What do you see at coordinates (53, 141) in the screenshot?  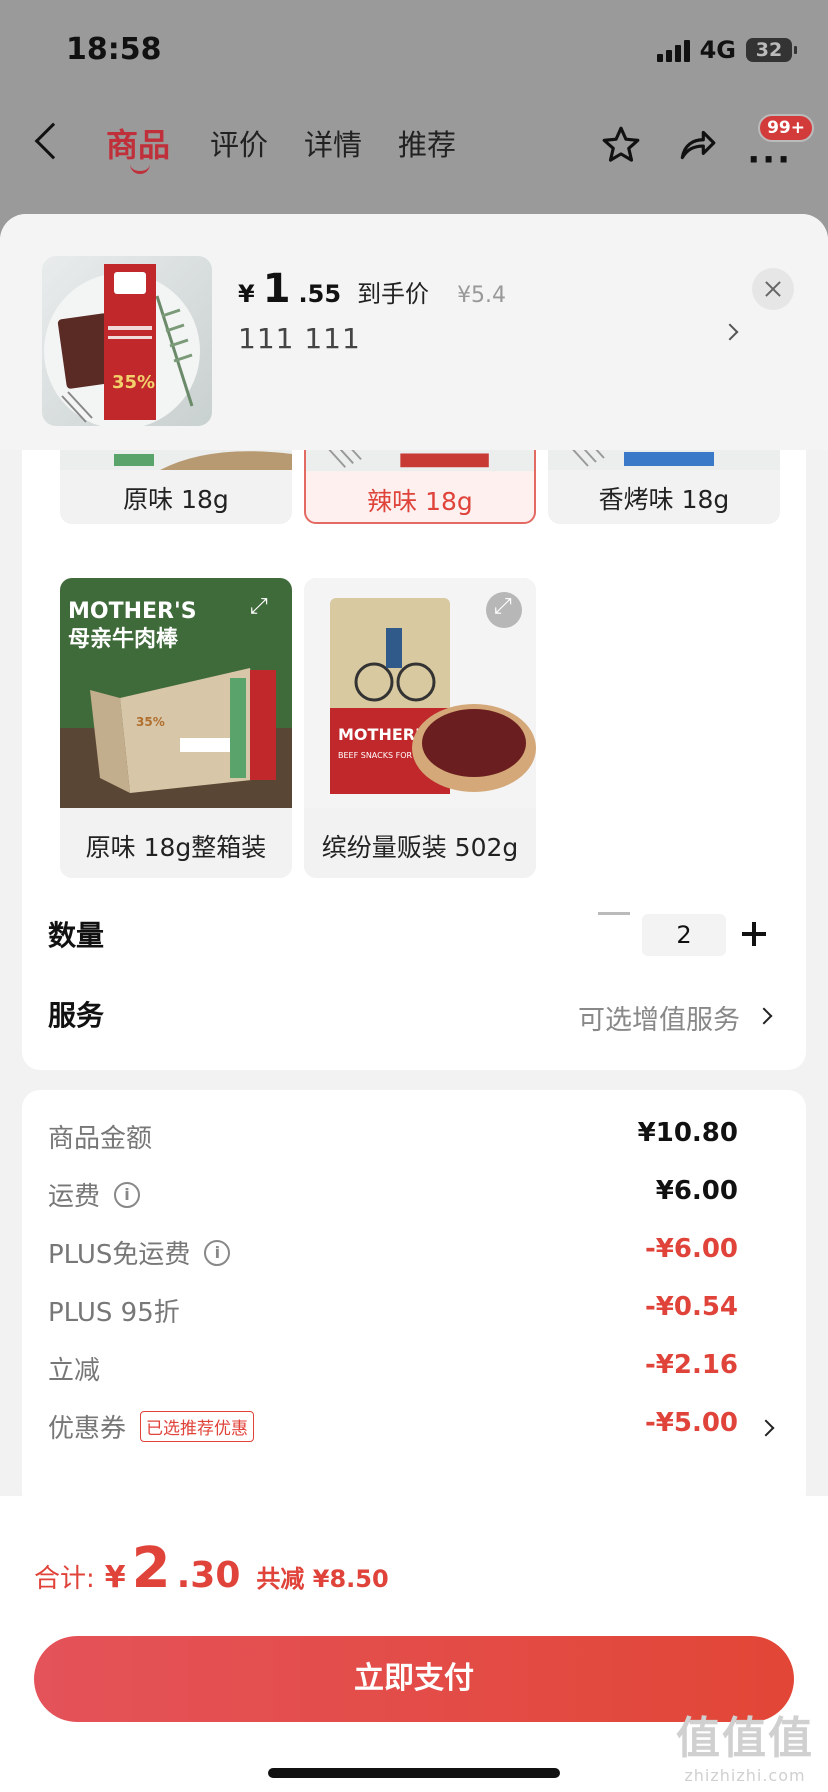 I see `back-arrow-icon` at bounding box center [53, 141].